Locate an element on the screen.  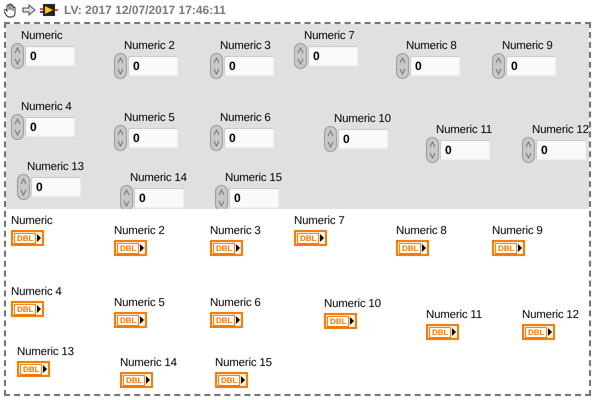
terminal-label: Numeric 12 is located at coordinates (550, 315).